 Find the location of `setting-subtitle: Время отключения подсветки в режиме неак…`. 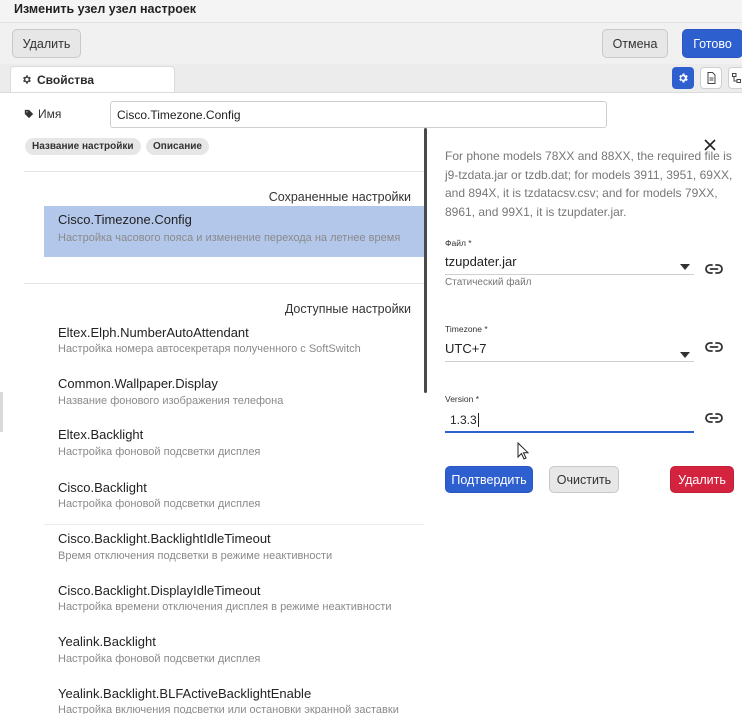

setting-subtitle: Время отключения подсветки в режиме неак… is located at coordinates (195, 556).